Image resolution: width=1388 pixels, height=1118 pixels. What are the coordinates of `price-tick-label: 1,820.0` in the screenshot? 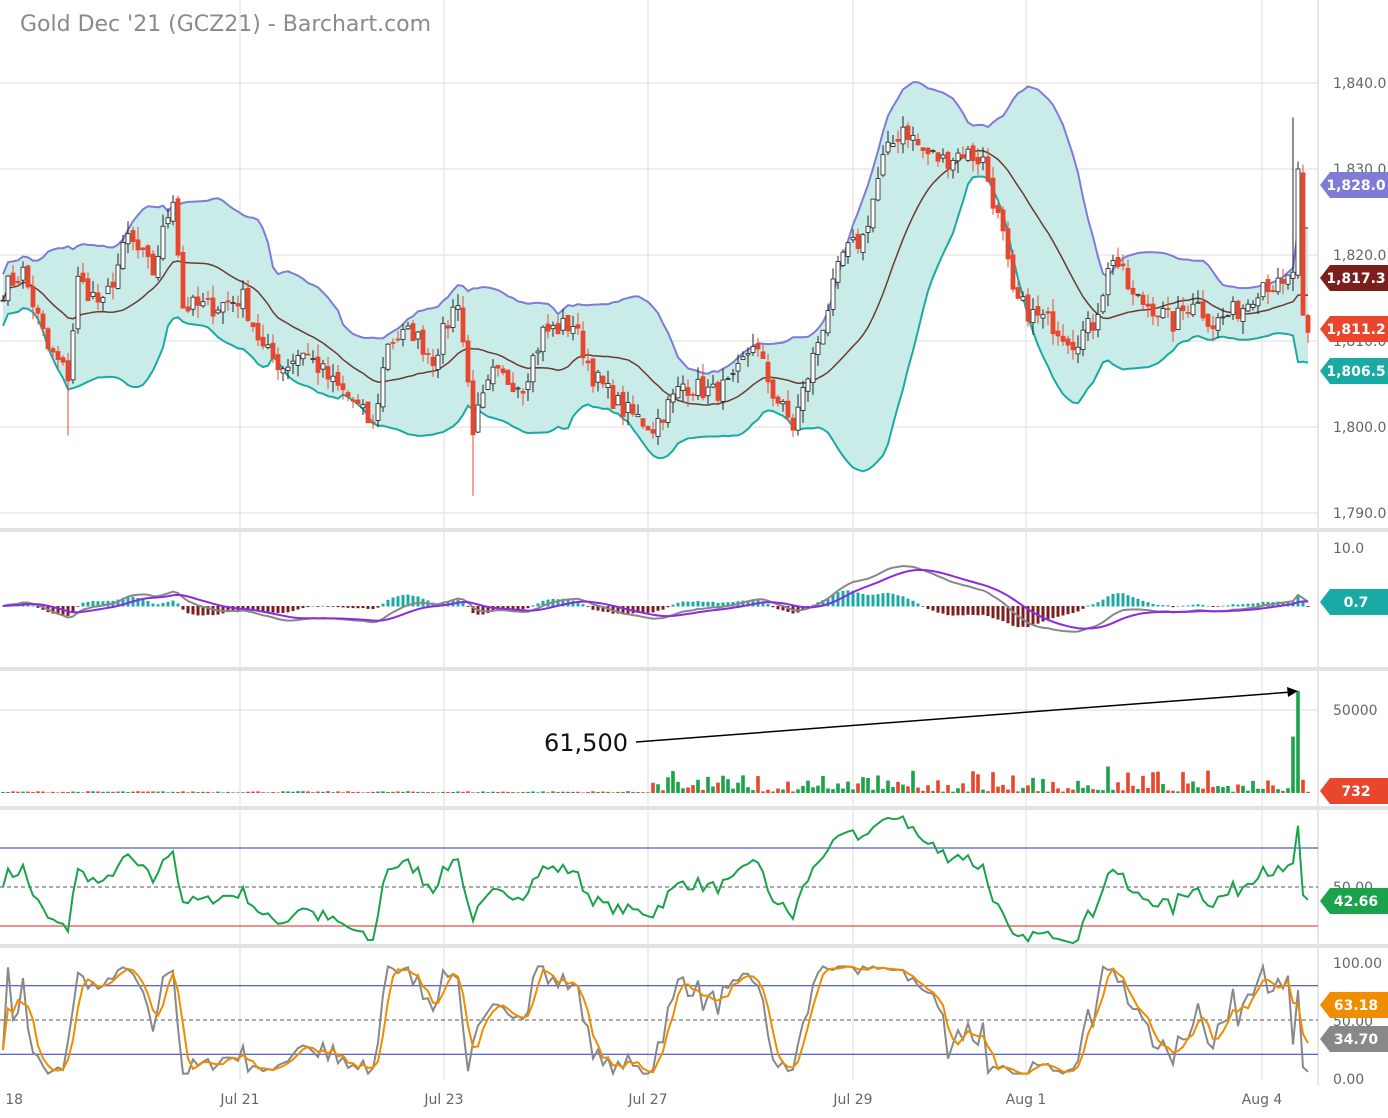 It's located at (1359, 256).